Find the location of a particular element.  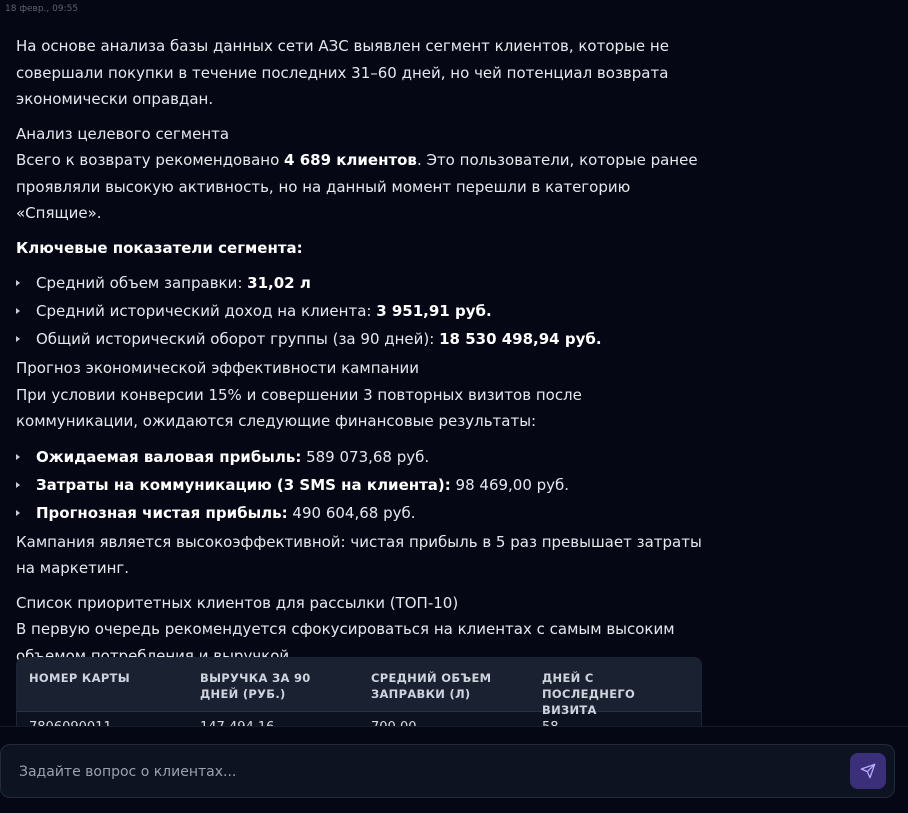

column-header-avg-volume: СРЕДНИЙ ОБЪЕМ ЗАПРАВКИ (Л) is located at coordinates (431, 686).